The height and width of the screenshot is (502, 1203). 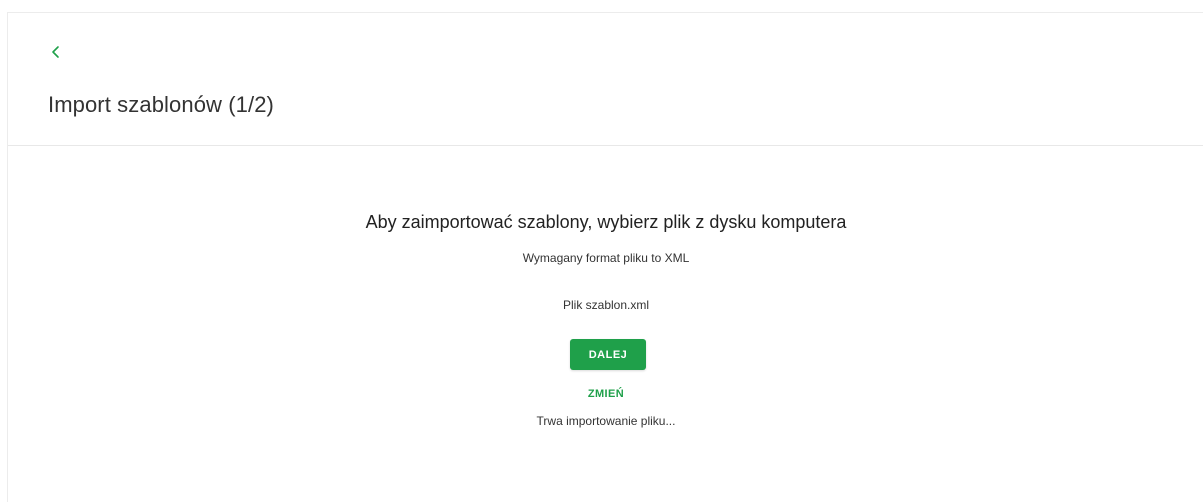 I want to click on next-button: DALEJ, so click(x=608, y=354).